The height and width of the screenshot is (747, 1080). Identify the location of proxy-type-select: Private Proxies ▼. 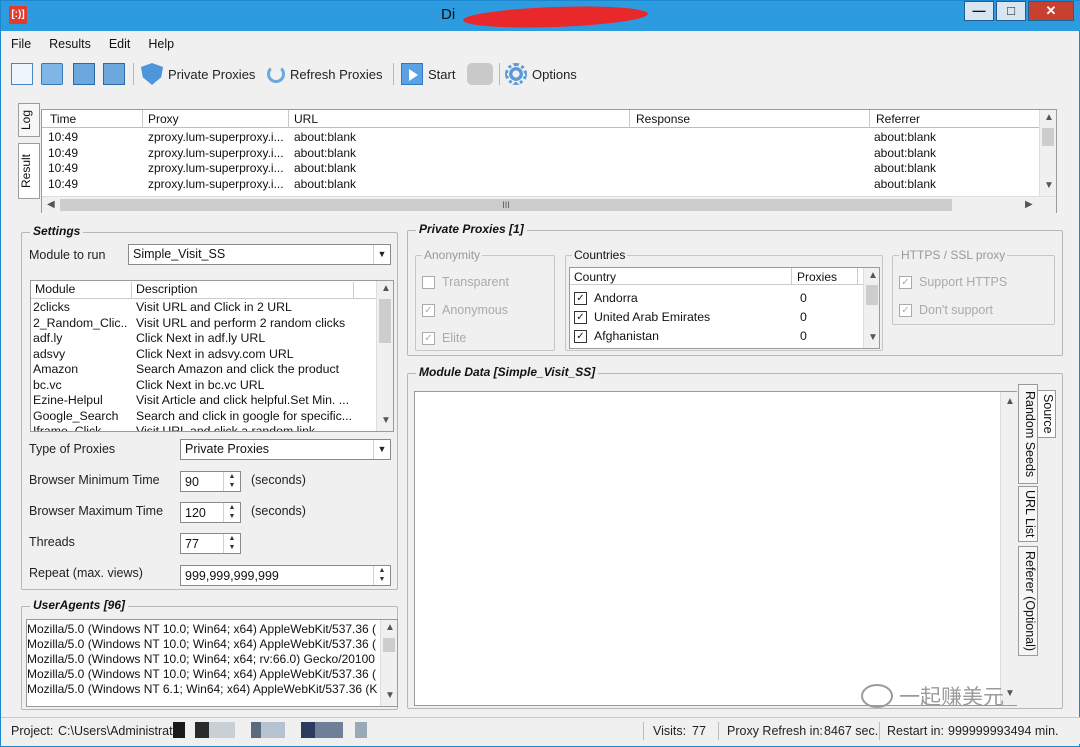
(285, 449).